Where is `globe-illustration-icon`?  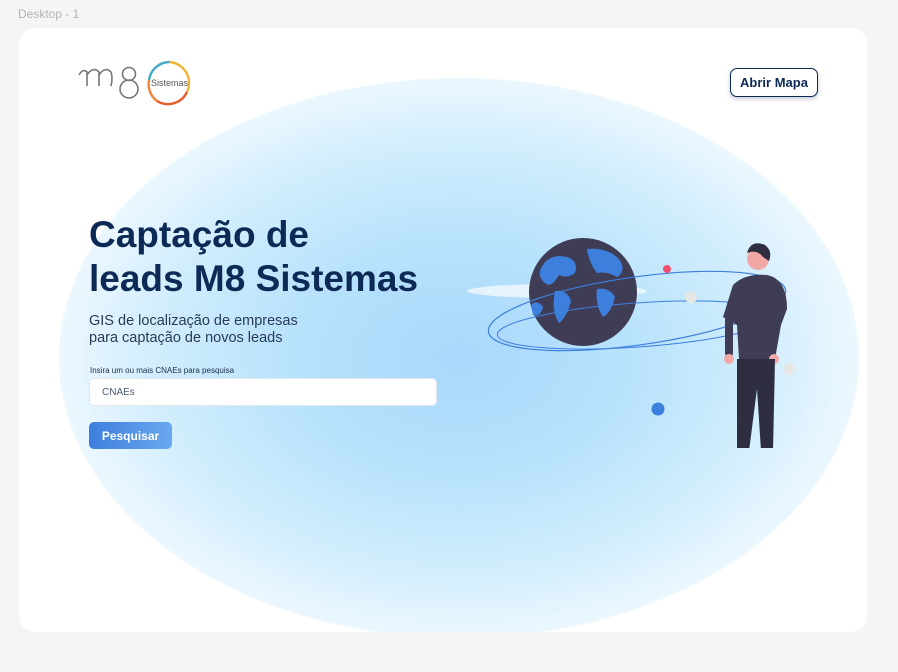 globe-illustration-icon is located at coordinates (632, 353).